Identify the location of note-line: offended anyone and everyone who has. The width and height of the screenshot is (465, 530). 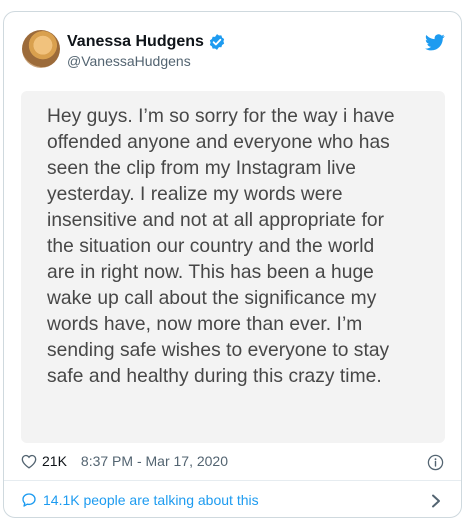
(218, 142).